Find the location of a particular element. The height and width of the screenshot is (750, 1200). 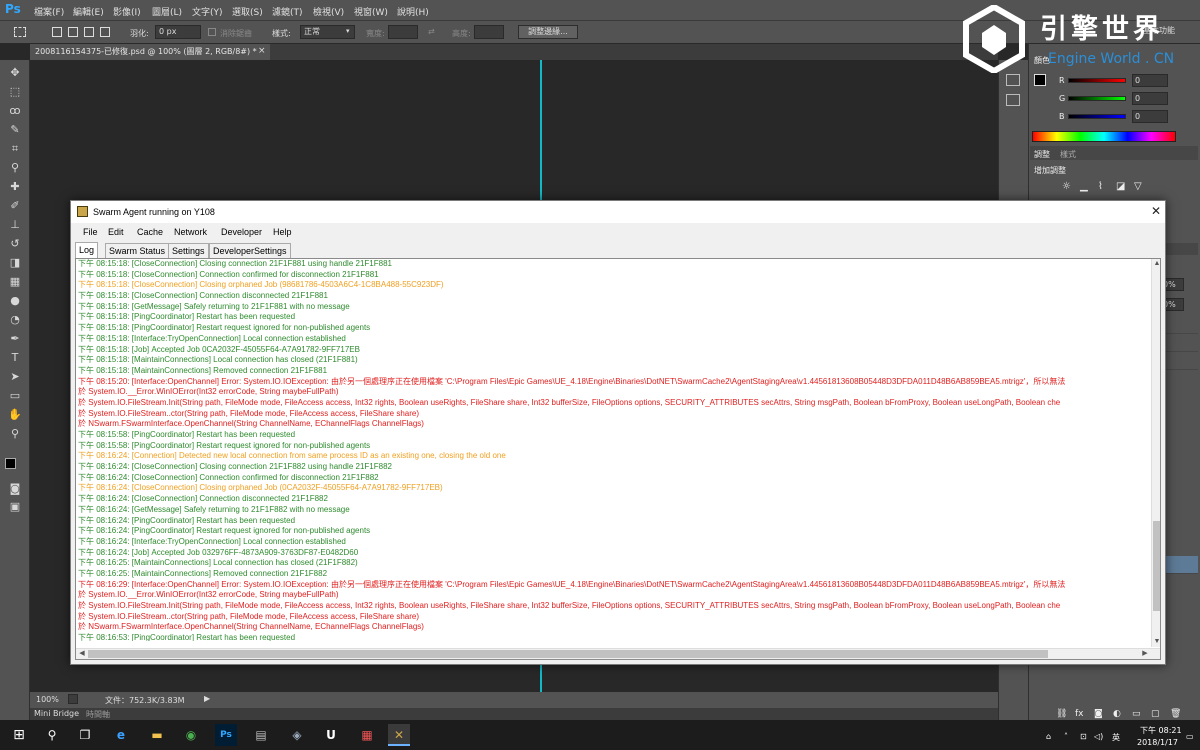

windows-start-icon: ⊞ is located at coordinates (19, 735).